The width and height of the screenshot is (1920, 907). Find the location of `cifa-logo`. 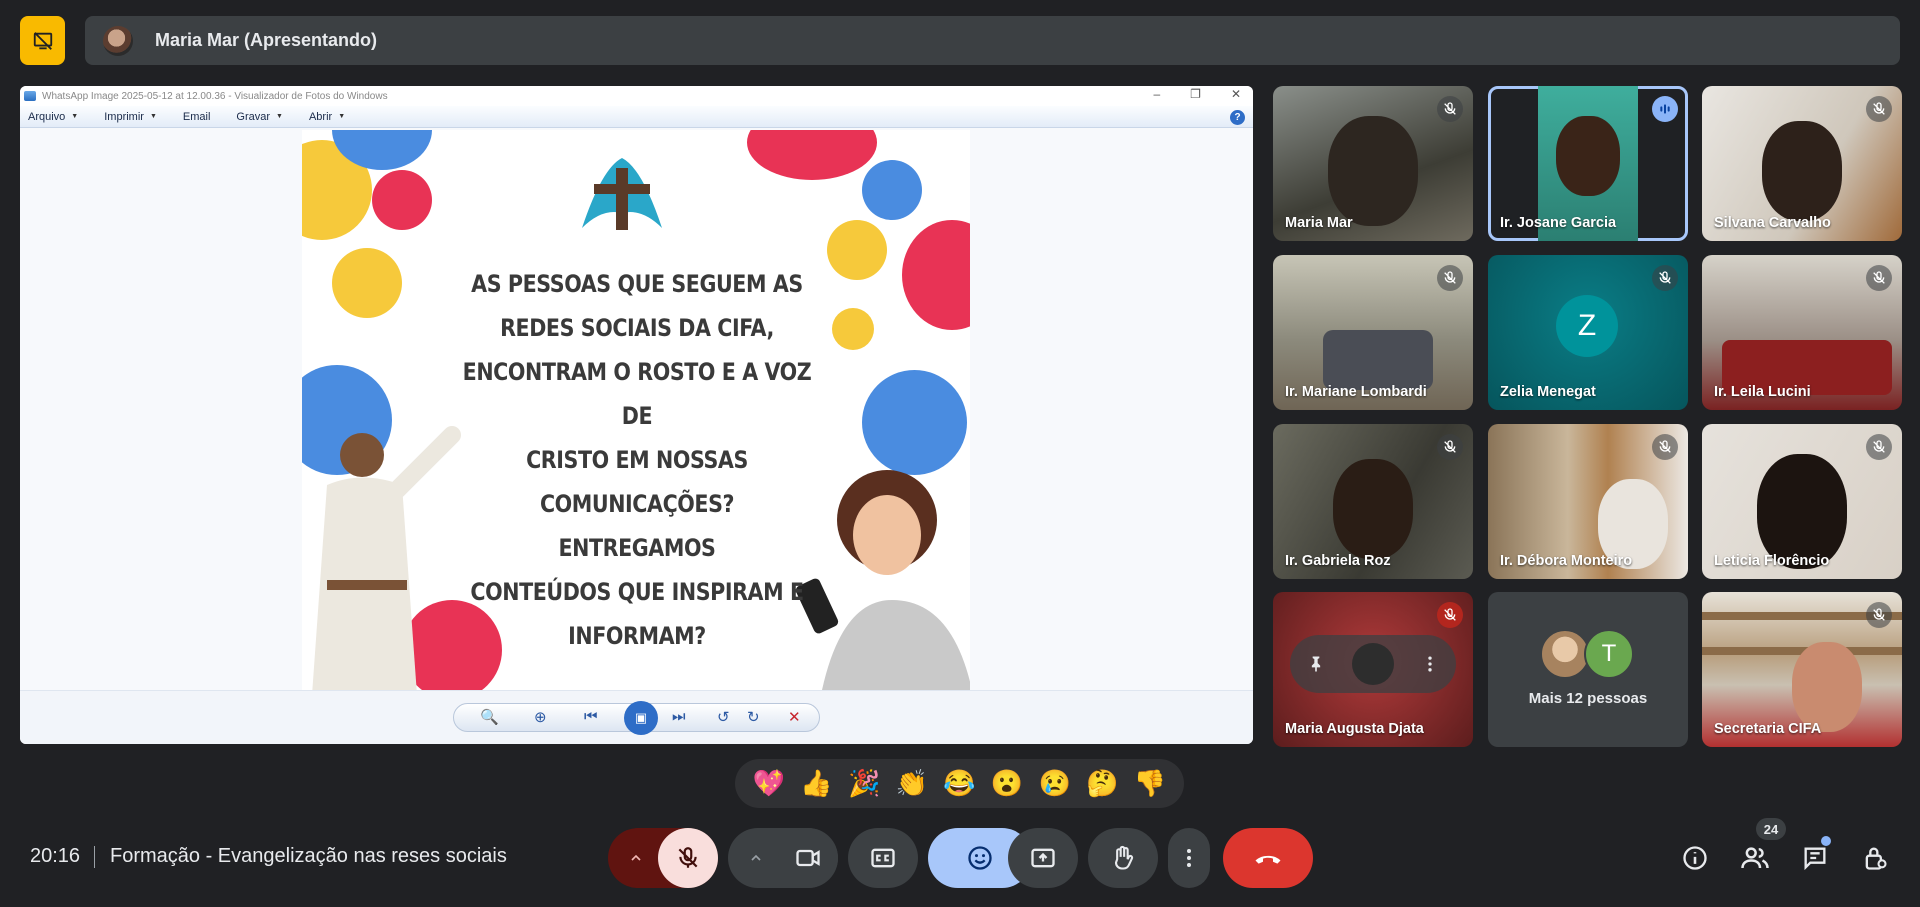

cifa-logo is located at coordinates (622, 194).